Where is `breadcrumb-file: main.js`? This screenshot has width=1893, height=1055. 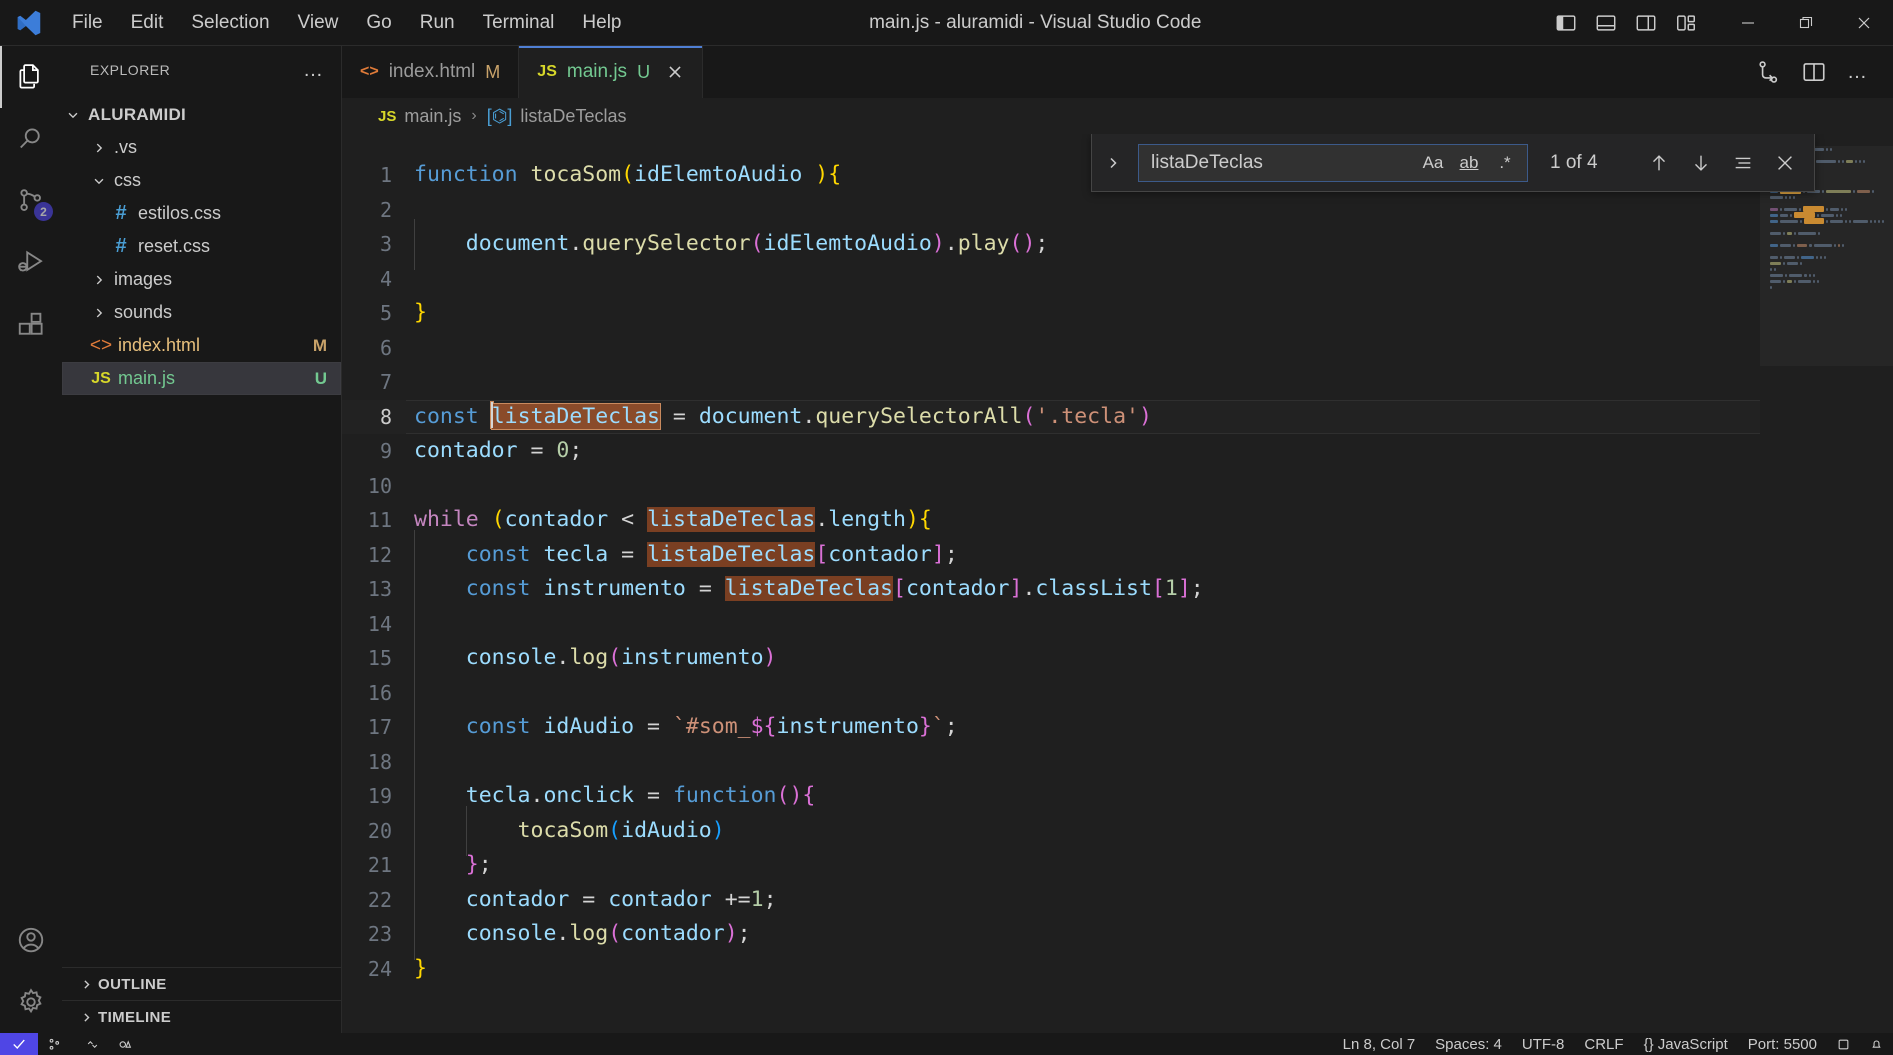
breadcrumb-file: main.js is located at coordinates (432, 116).